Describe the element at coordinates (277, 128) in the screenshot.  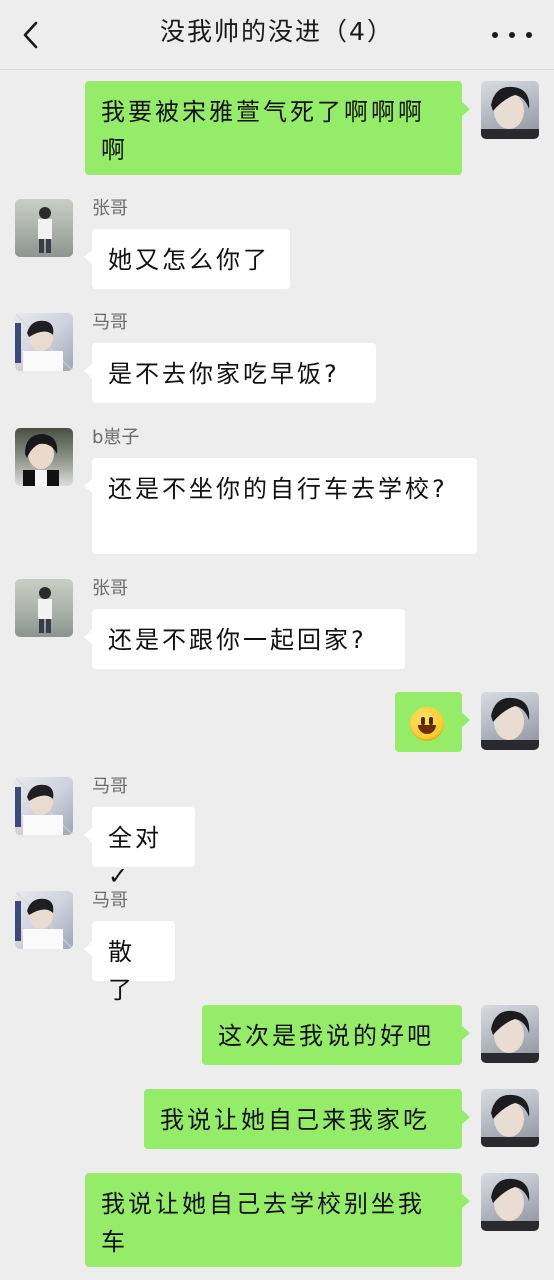
I see `message-bubble: 我要被宋雅萱气死了啊啊啊啊` at that location.